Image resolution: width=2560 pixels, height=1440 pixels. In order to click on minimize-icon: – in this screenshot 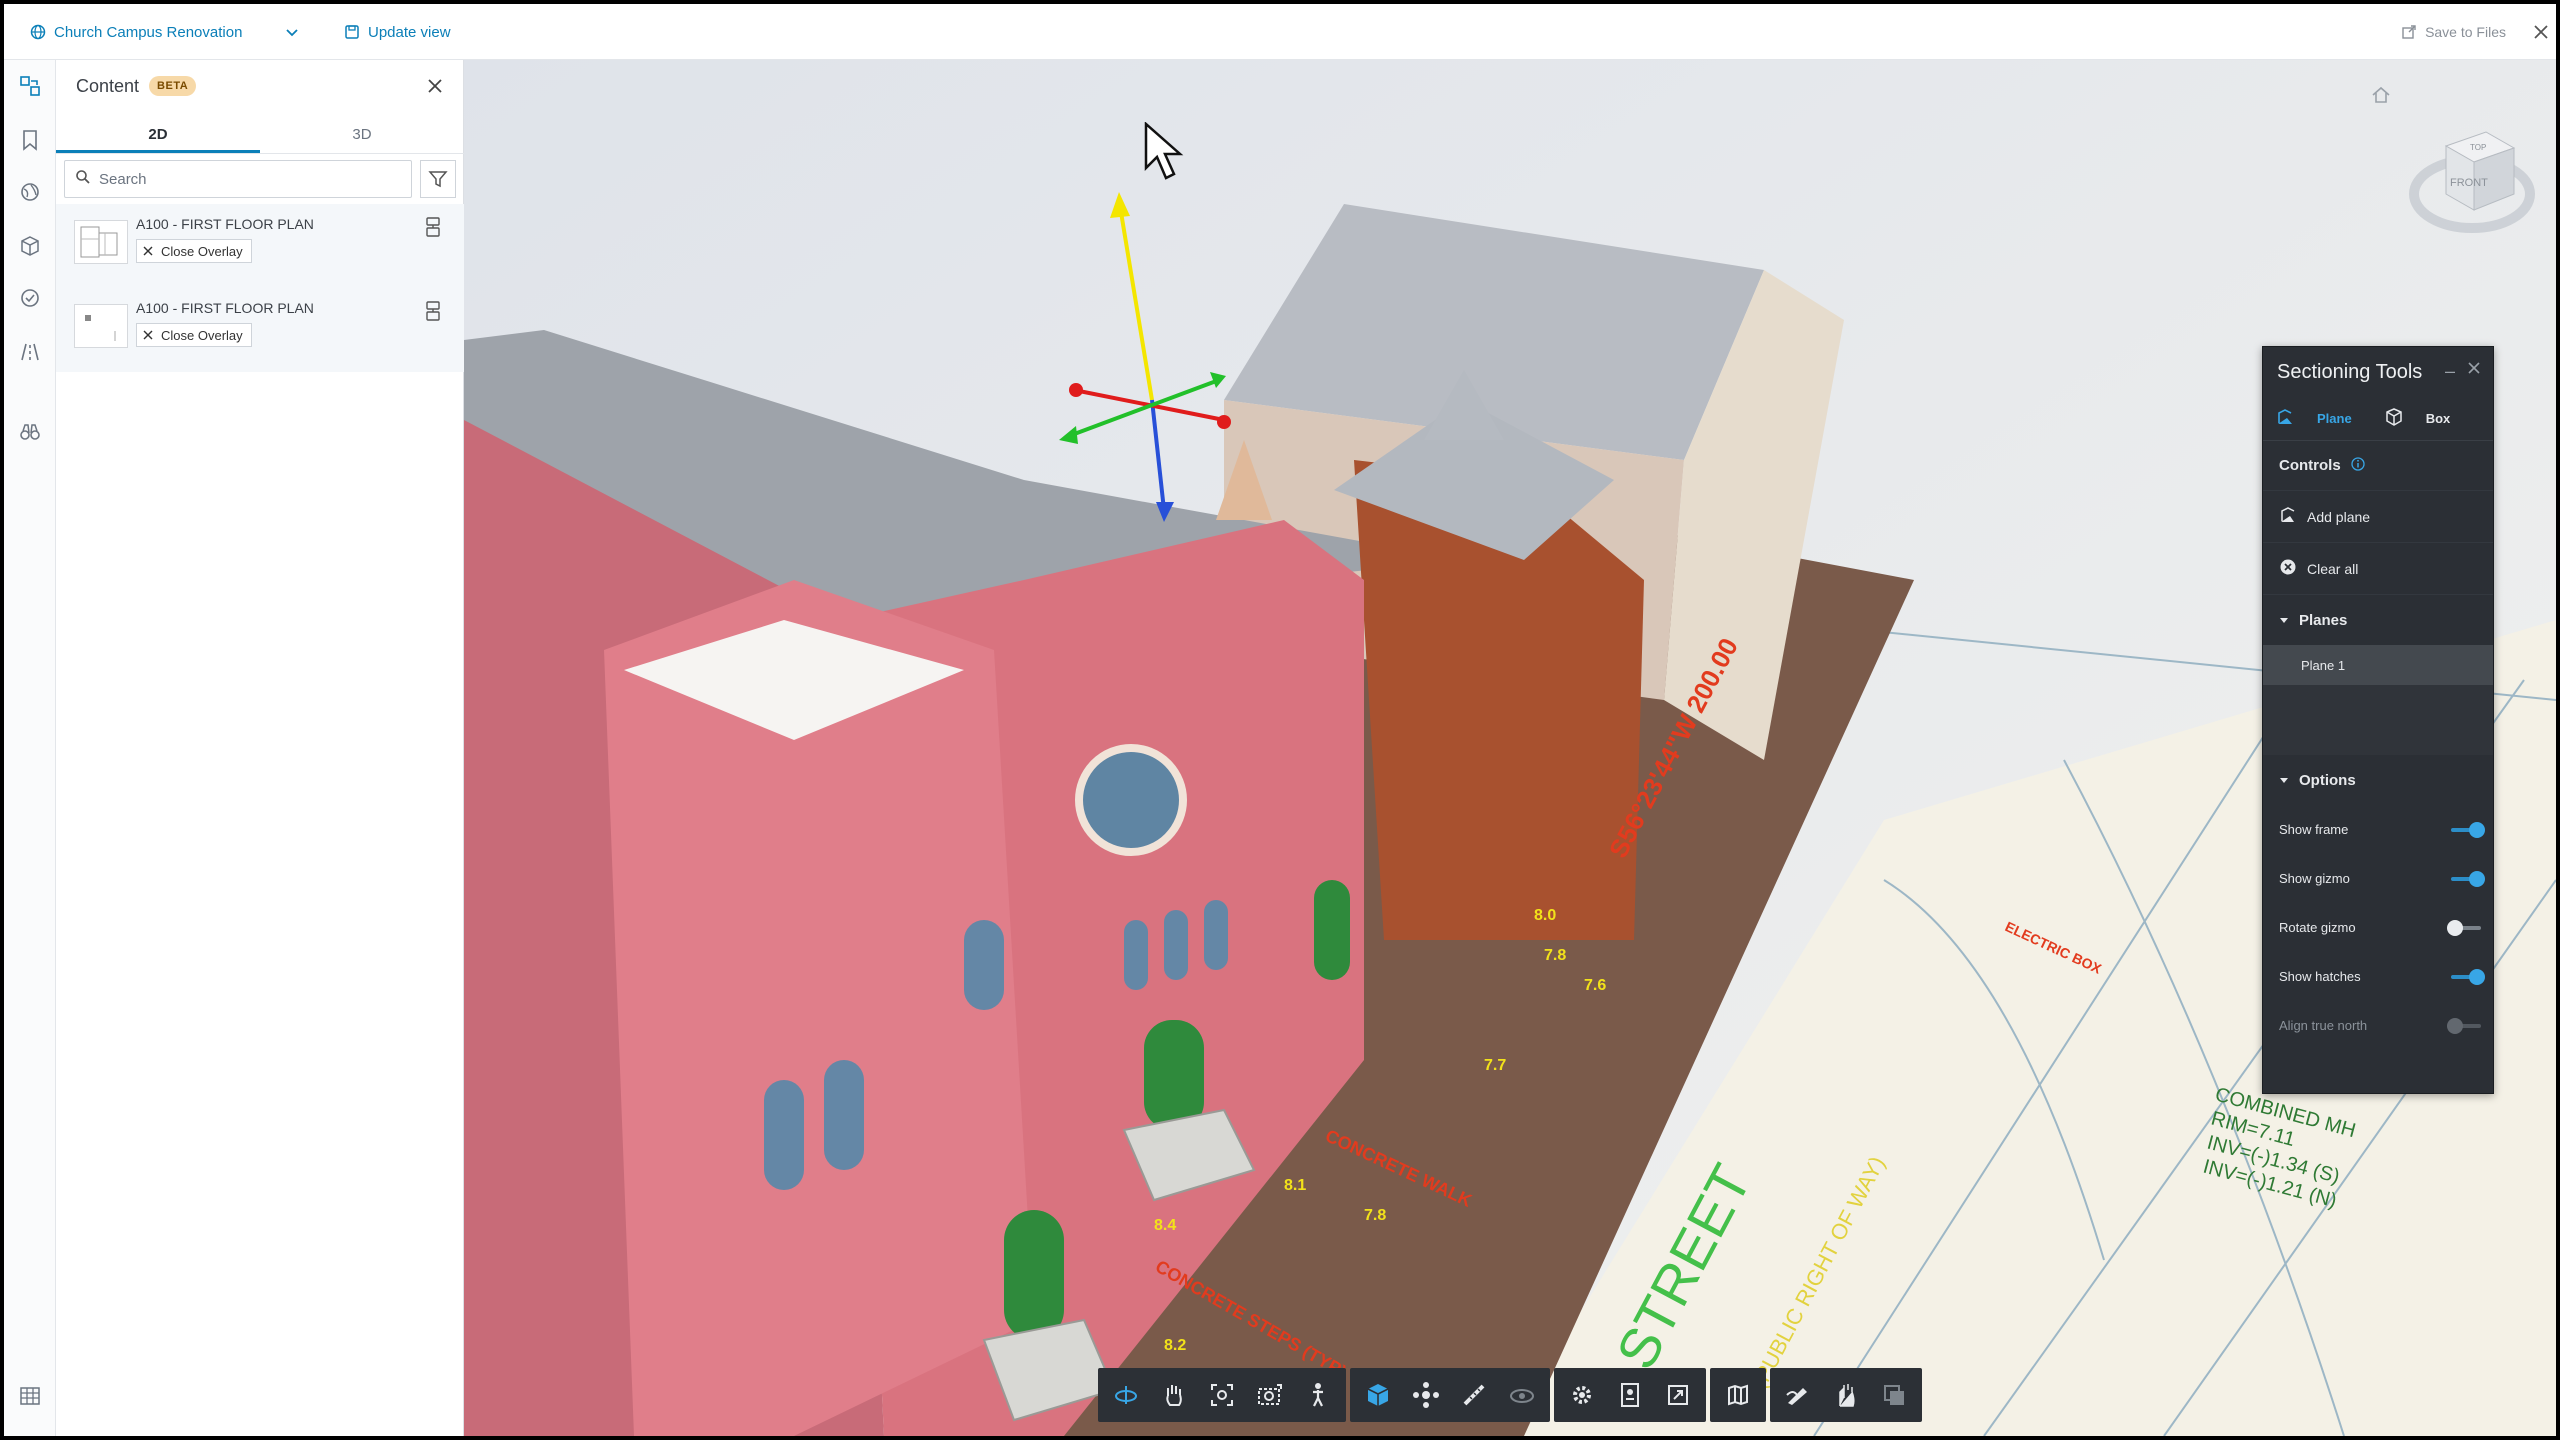, I will do `click(2450, 371)`.